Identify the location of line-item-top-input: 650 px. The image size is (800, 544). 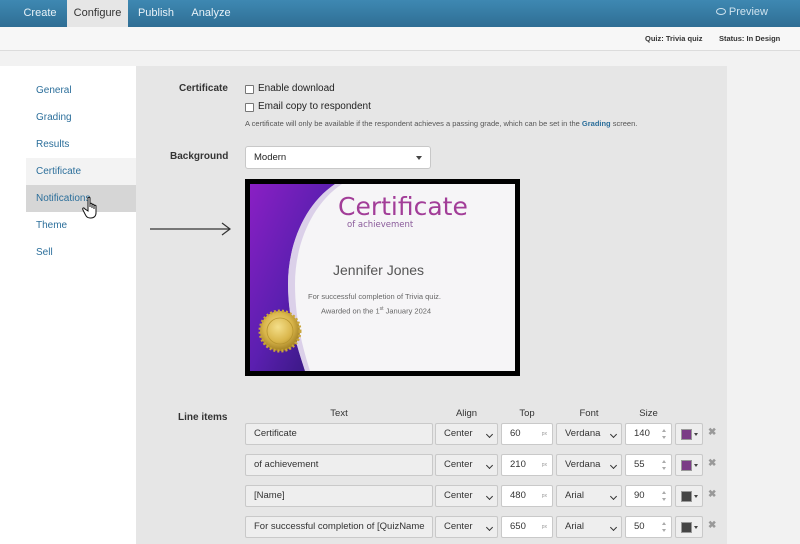
(527, 527).